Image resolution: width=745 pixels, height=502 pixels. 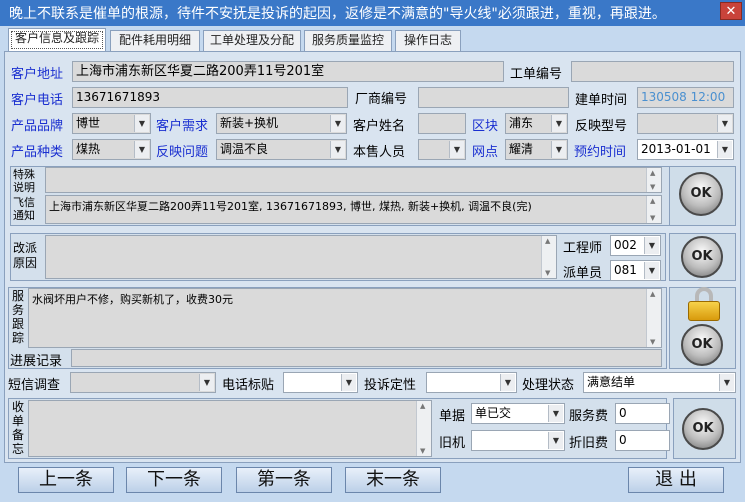 What do you see at coordinates (548, 385) in the screenshot?
I see `status-label: 处理状态` at bounding box center [548, 385].